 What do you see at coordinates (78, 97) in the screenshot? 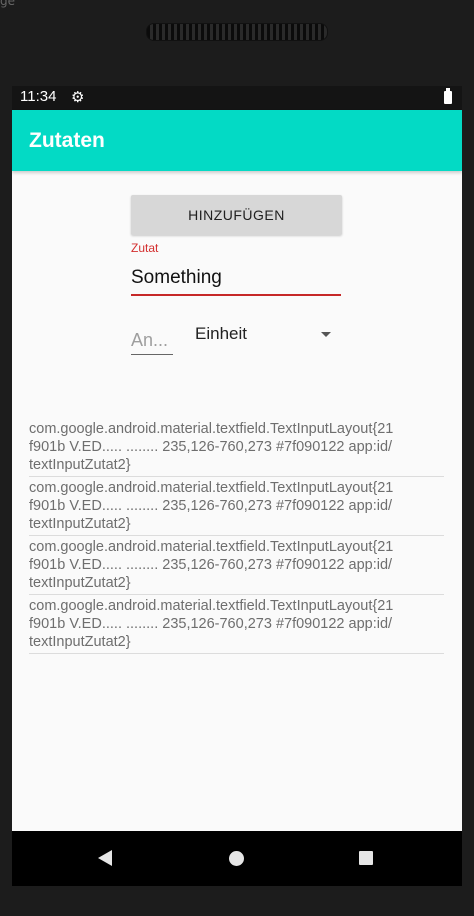
I see `gear-icon: ⚙` at bounding box center [78, 97].